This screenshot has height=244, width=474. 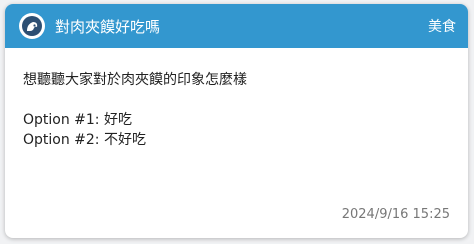 What do you see at coordinates (135, 80) in the screenshot?
I see `post-text: 想聽聽大家對於肉夾饃的印象怎麼樣` at bounding box center [135, 80].